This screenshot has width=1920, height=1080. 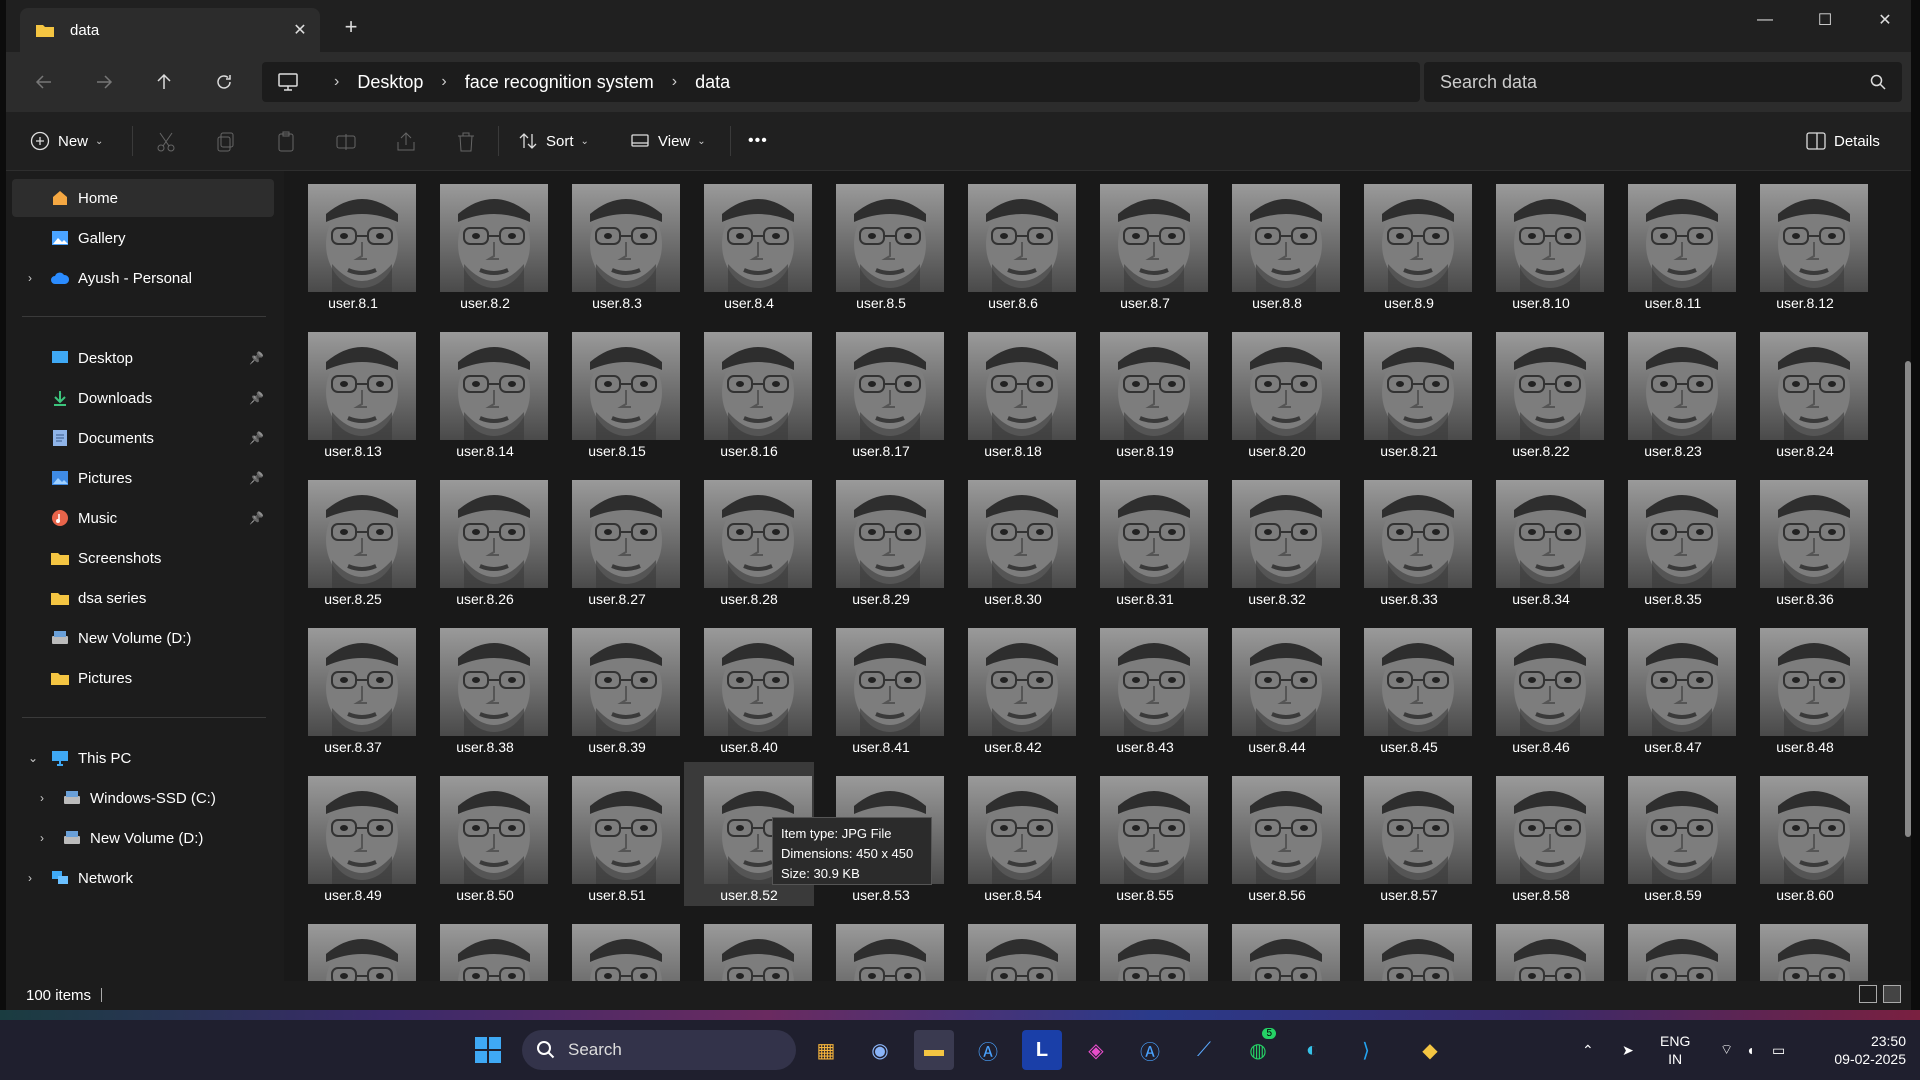 I want to click on file-item: user.8.10, so click(x=1541, y=242).